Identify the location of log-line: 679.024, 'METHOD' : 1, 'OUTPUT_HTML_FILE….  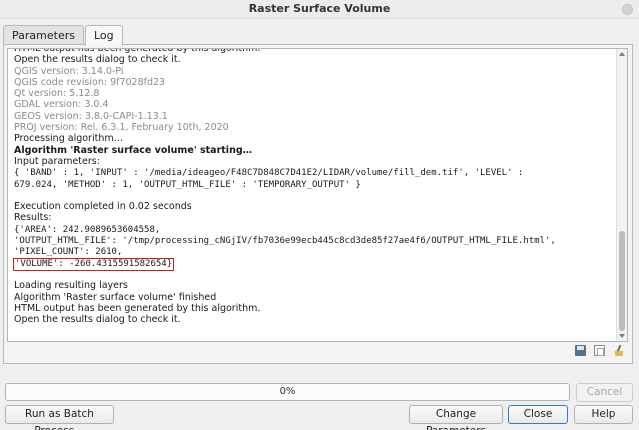
(309, 184).